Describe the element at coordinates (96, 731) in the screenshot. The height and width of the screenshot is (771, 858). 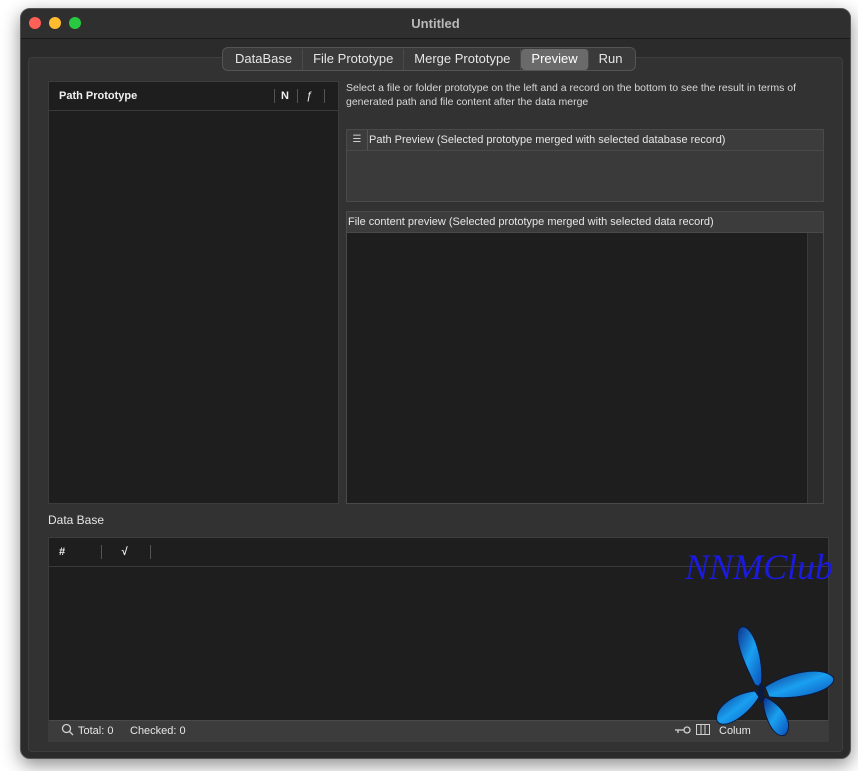
I see `total-count: Total: 0` at that location.